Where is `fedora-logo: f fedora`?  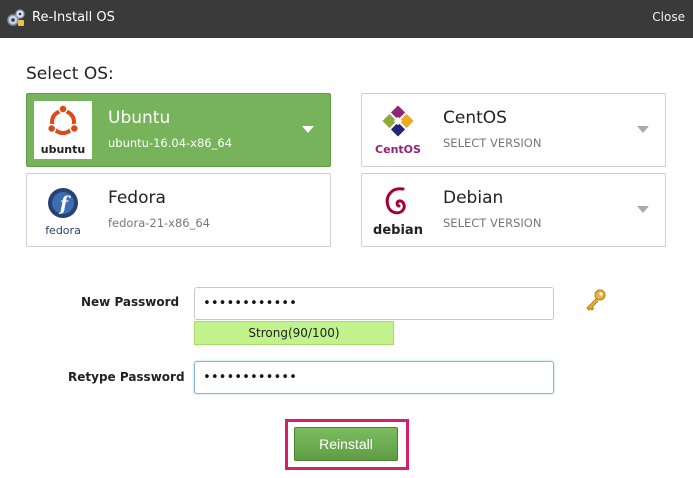 fedora-logo: f fedora is located at coordinates (63, 210).